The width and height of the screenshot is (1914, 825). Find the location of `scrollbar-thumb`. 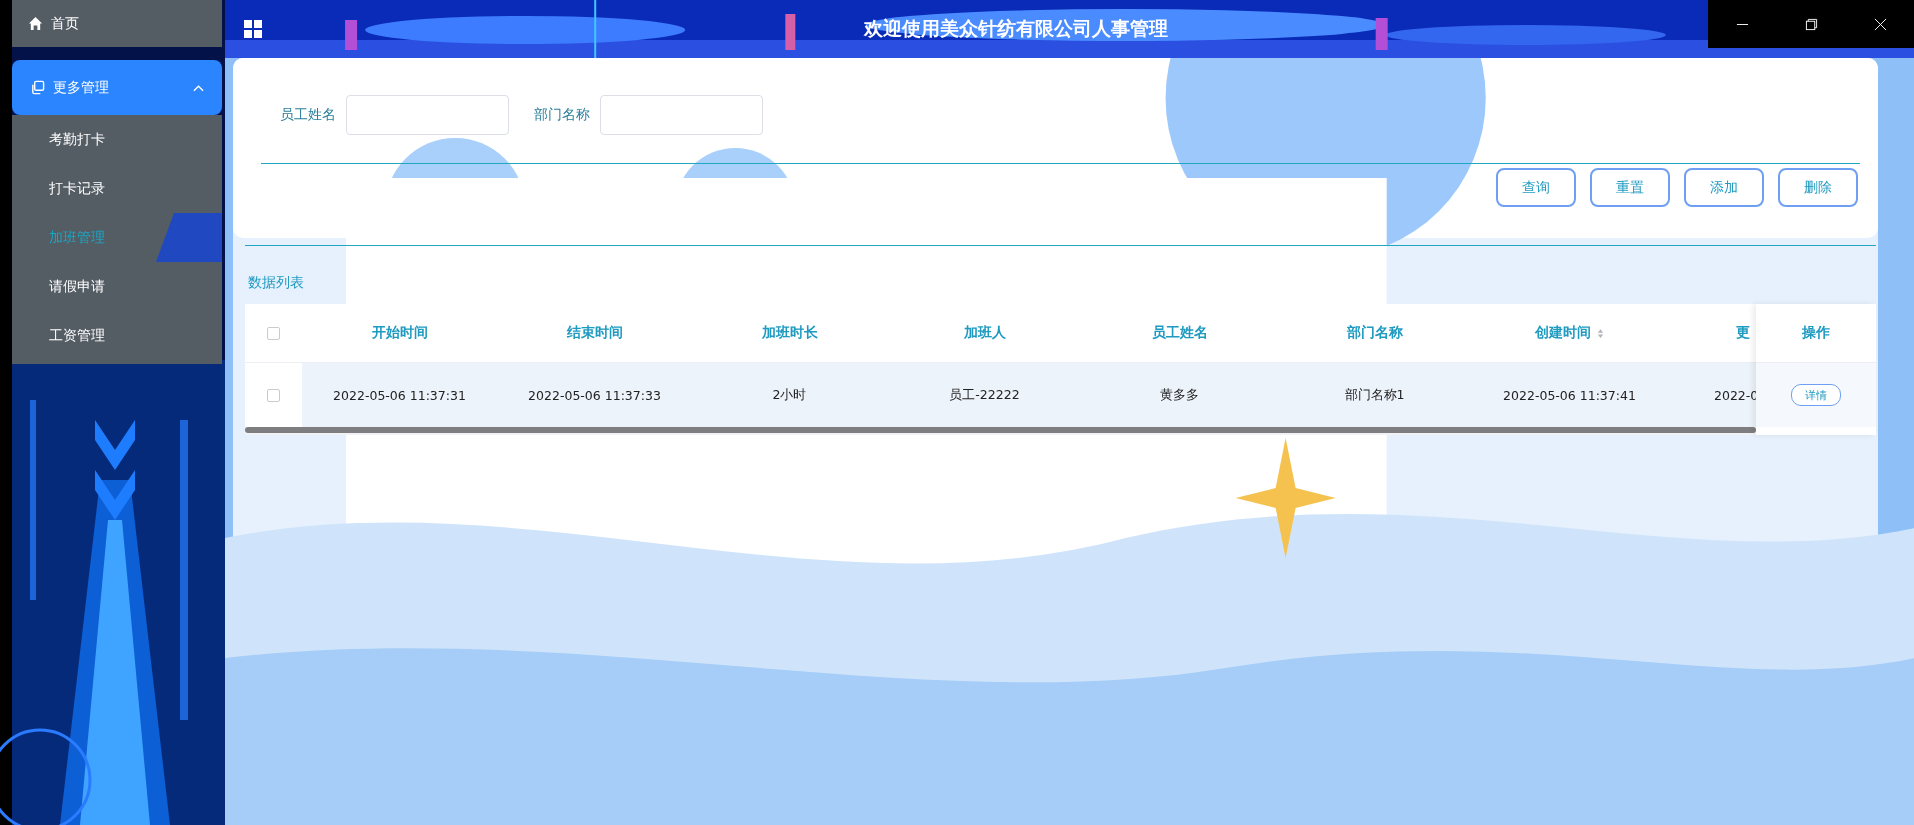

scrollbar-thumb is located at coordinates (1000, 430).